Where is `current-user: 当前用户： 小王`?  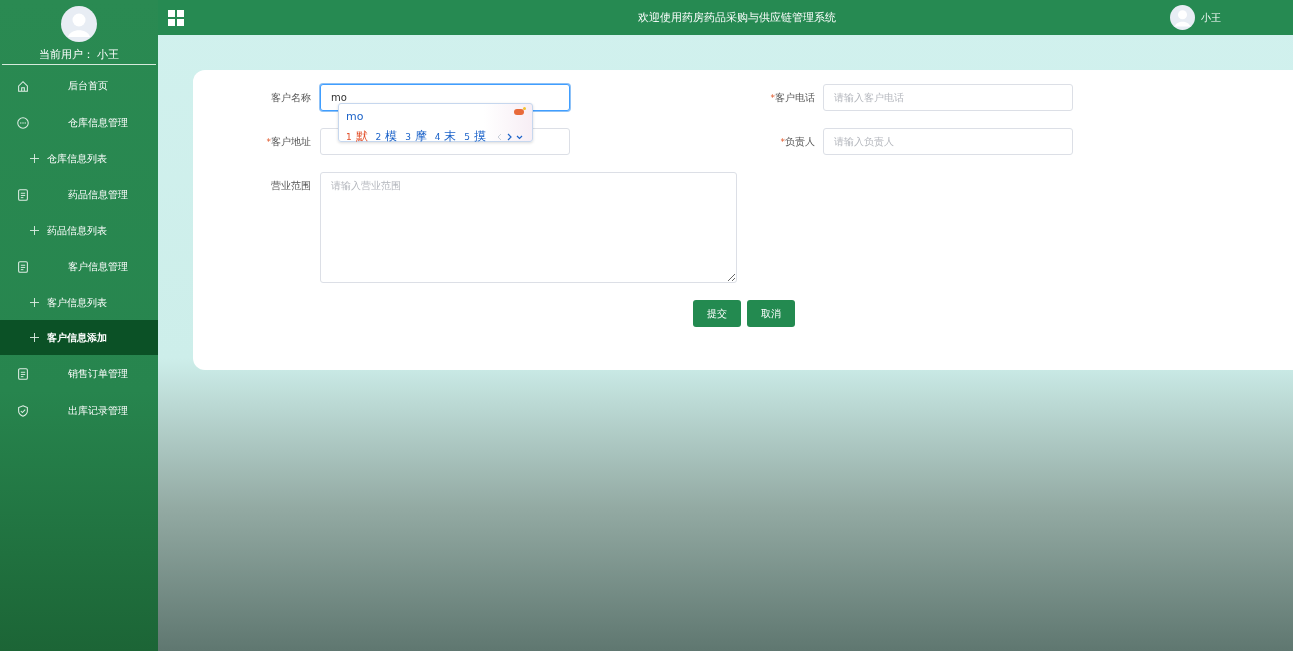 current-user: 当前用户： 小王 is located at coordinates (79, 54).